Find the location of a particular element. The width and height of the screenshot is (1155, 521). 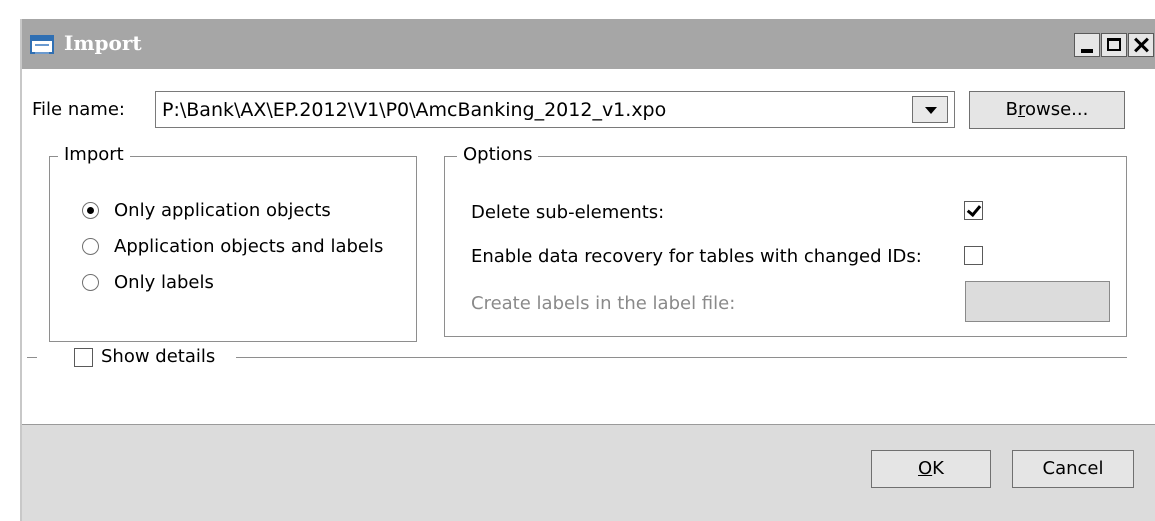

delete-sub-elements-checkbox is located at coordinates (973, 210).